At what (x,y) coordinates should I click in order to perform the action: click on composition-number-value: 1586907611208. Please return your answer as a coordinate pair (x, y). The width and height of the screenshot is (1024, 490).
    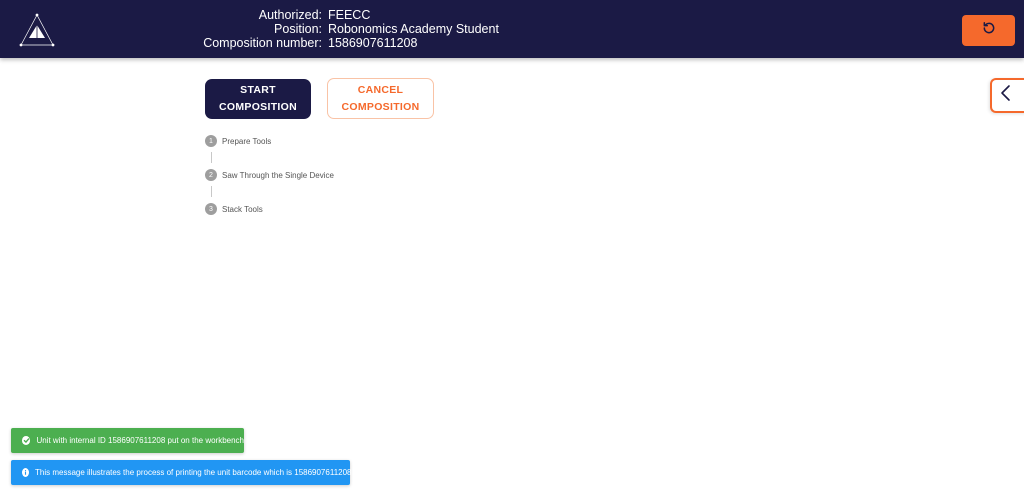
    Looking at the image, I should click on (373, 43).